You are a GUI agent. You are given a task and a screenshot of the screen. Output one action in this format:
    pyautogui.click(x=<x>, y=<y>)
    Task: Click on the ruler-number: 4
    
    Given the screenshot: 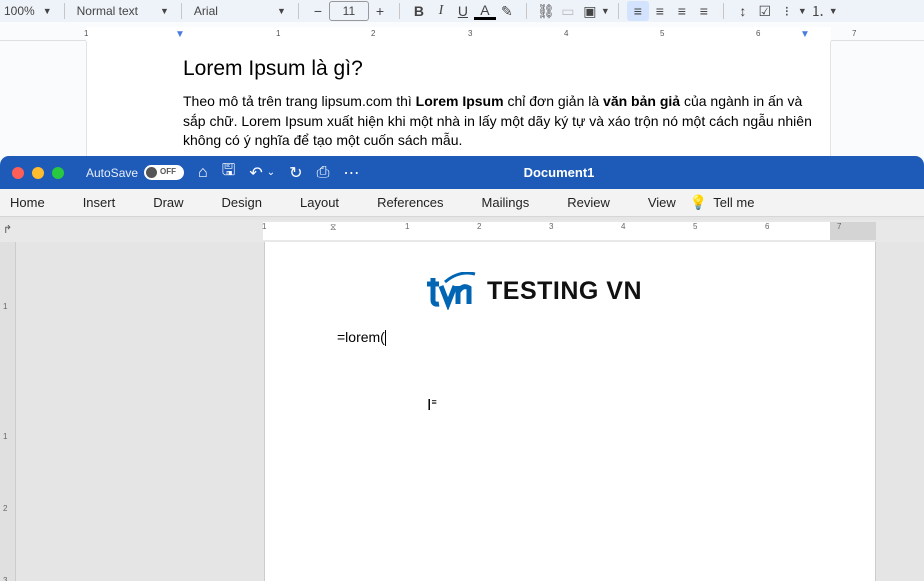 What is the action you would take?
    pyautogui.click(x=566, y=33)
    